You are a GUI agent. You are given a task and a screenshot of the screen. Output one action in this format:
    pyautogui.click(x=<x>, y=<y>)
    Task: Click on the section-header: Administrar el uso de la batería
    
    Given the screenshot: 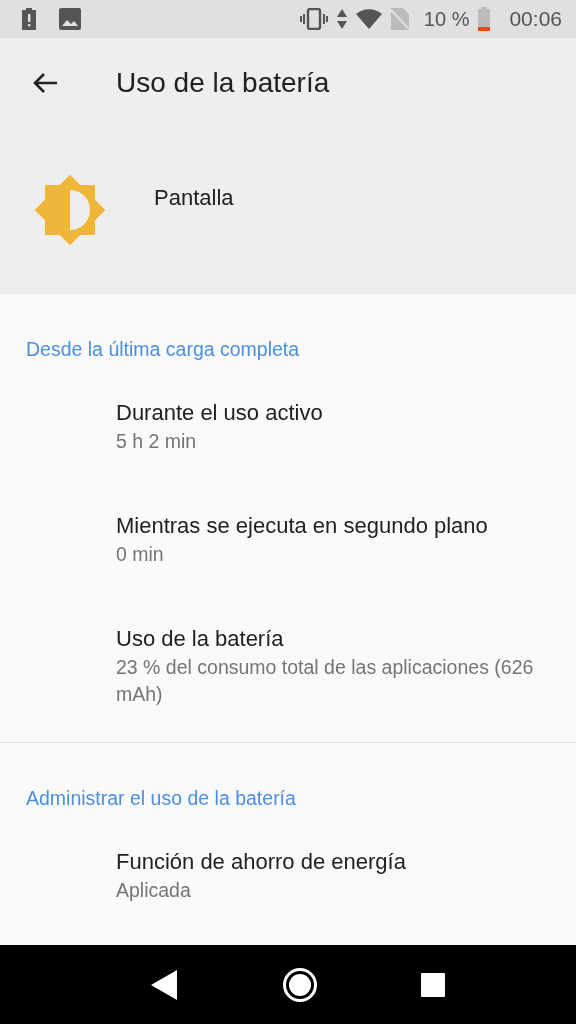 What is the action you would take?
    pyautogui.click(x=161, y=798)
    